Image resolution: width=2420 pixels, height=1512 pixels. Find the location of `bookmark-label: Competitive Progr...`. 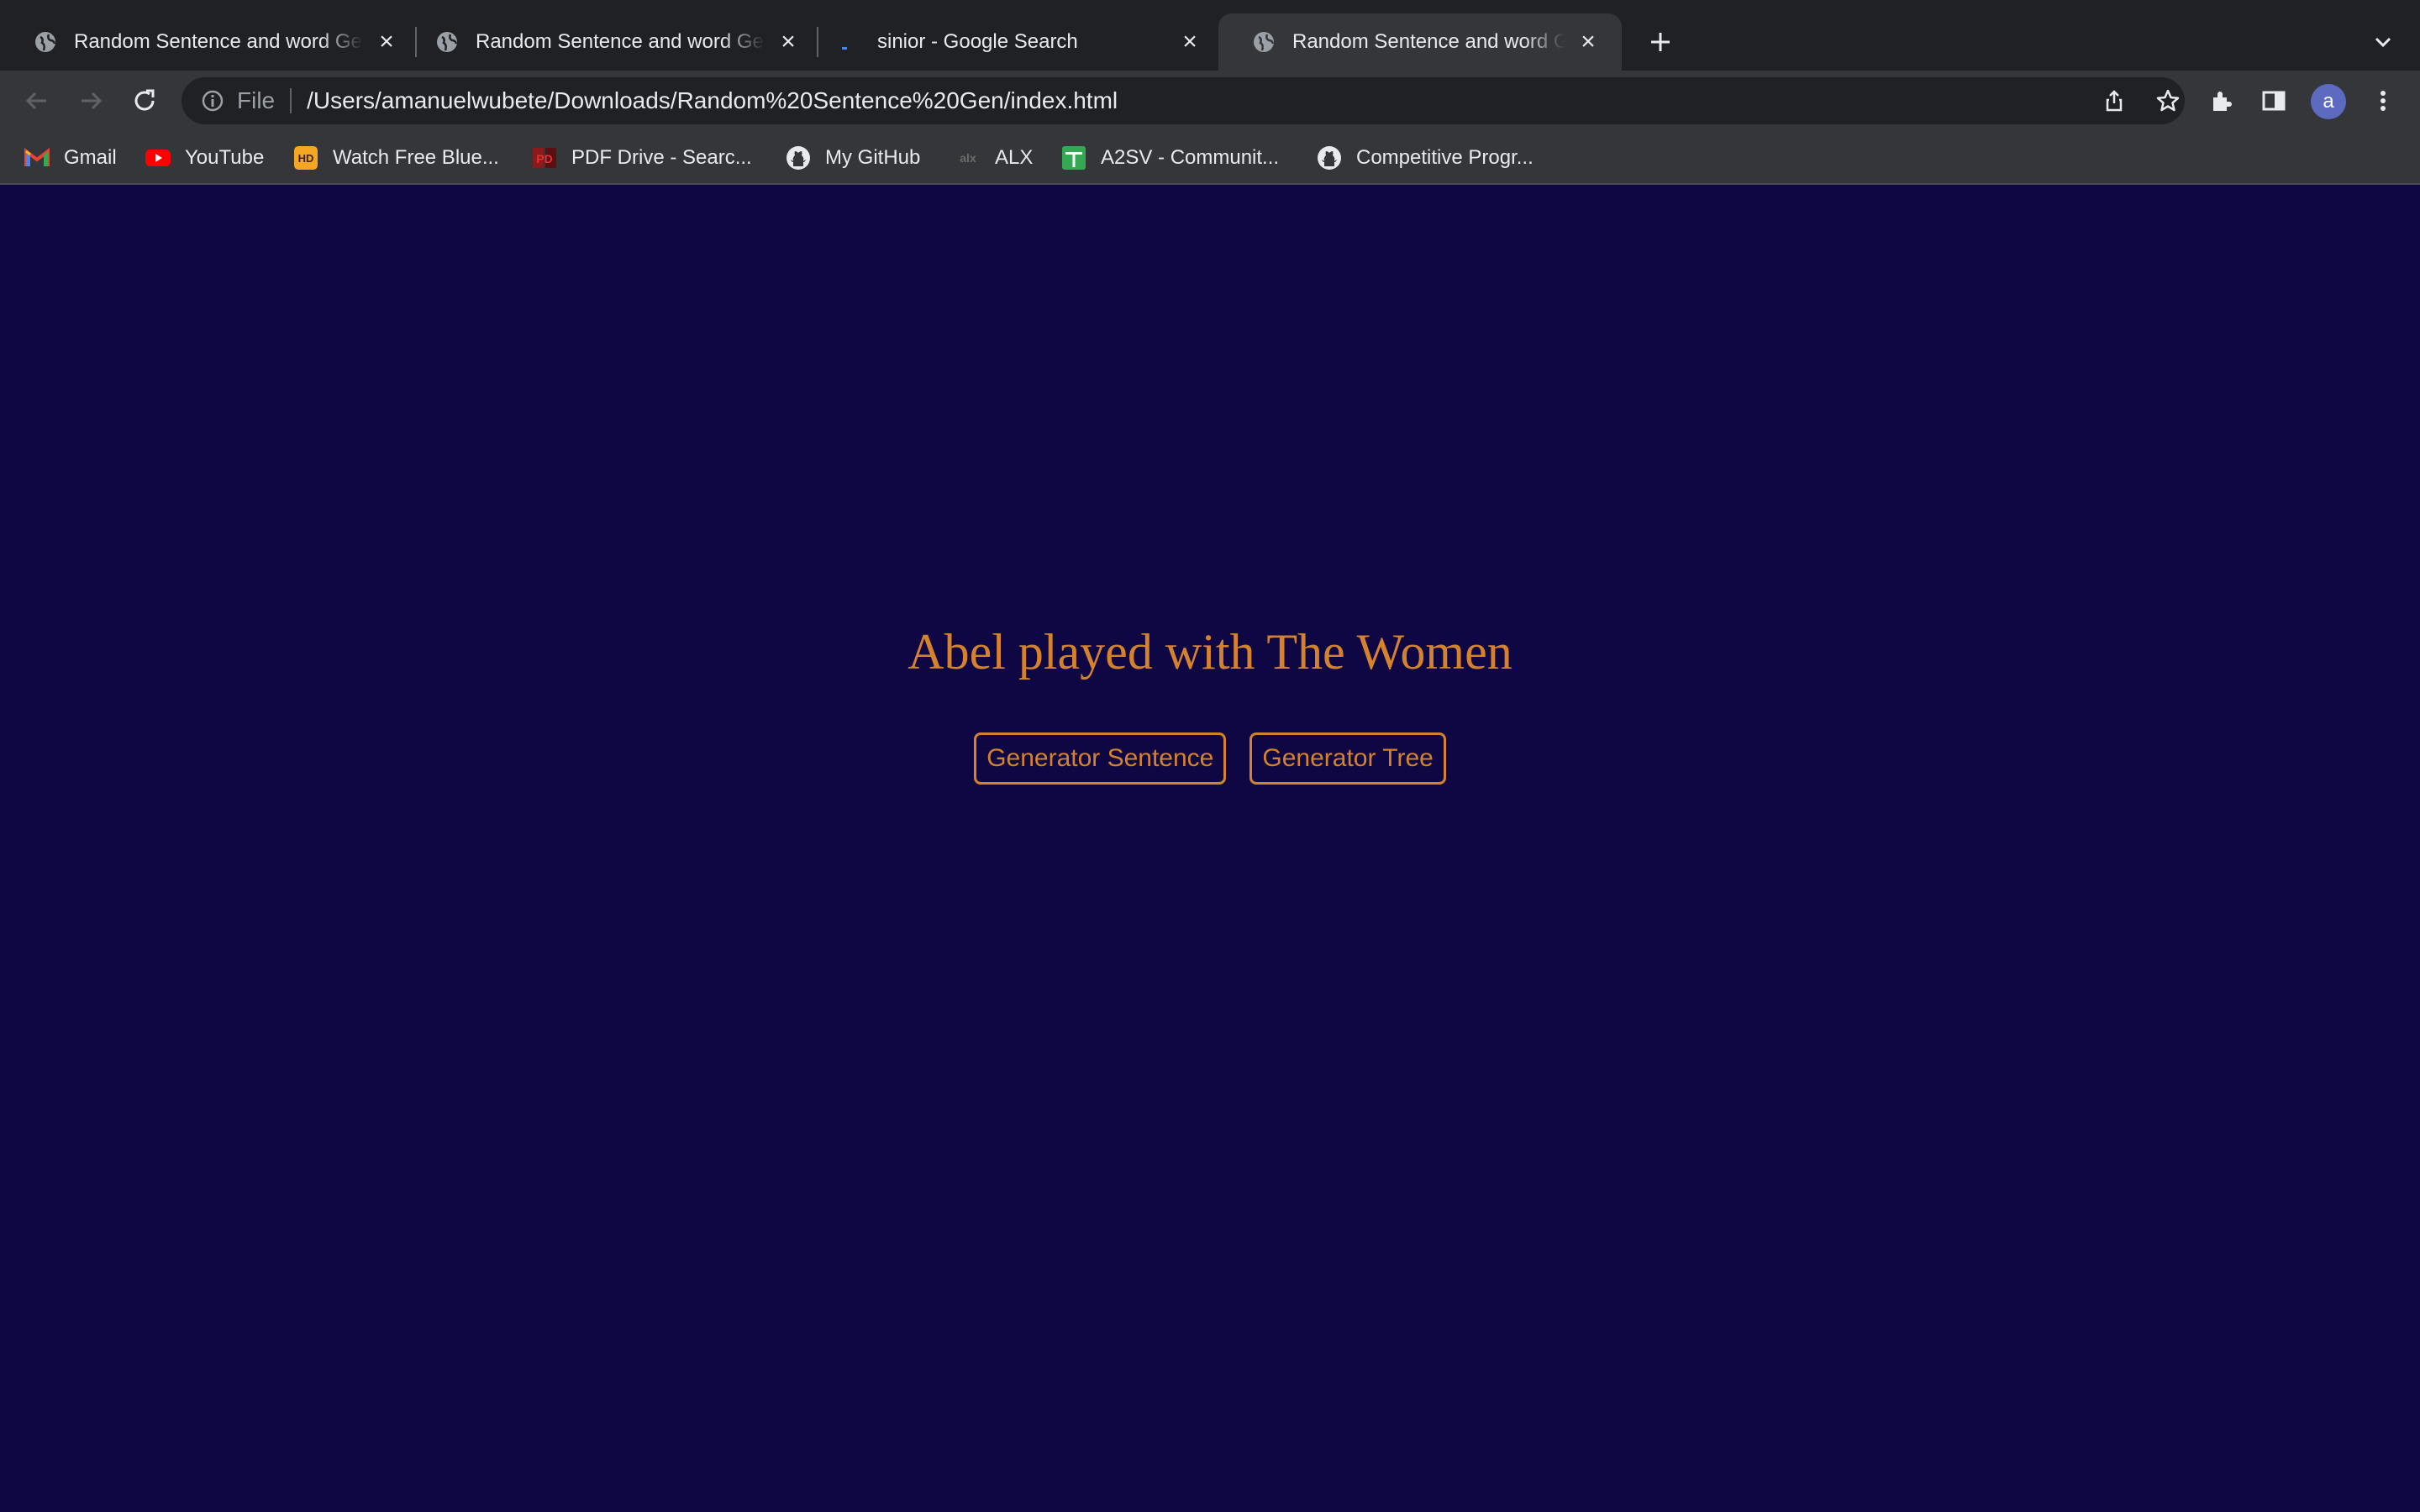

bookmark-label: Competitive Progr... is located at coordinates (1445, 157).